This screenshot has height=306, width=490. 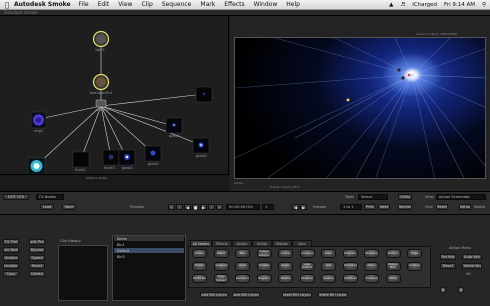 I want to click on prev-frame-icon: ◀, so click(x=295, y=207).